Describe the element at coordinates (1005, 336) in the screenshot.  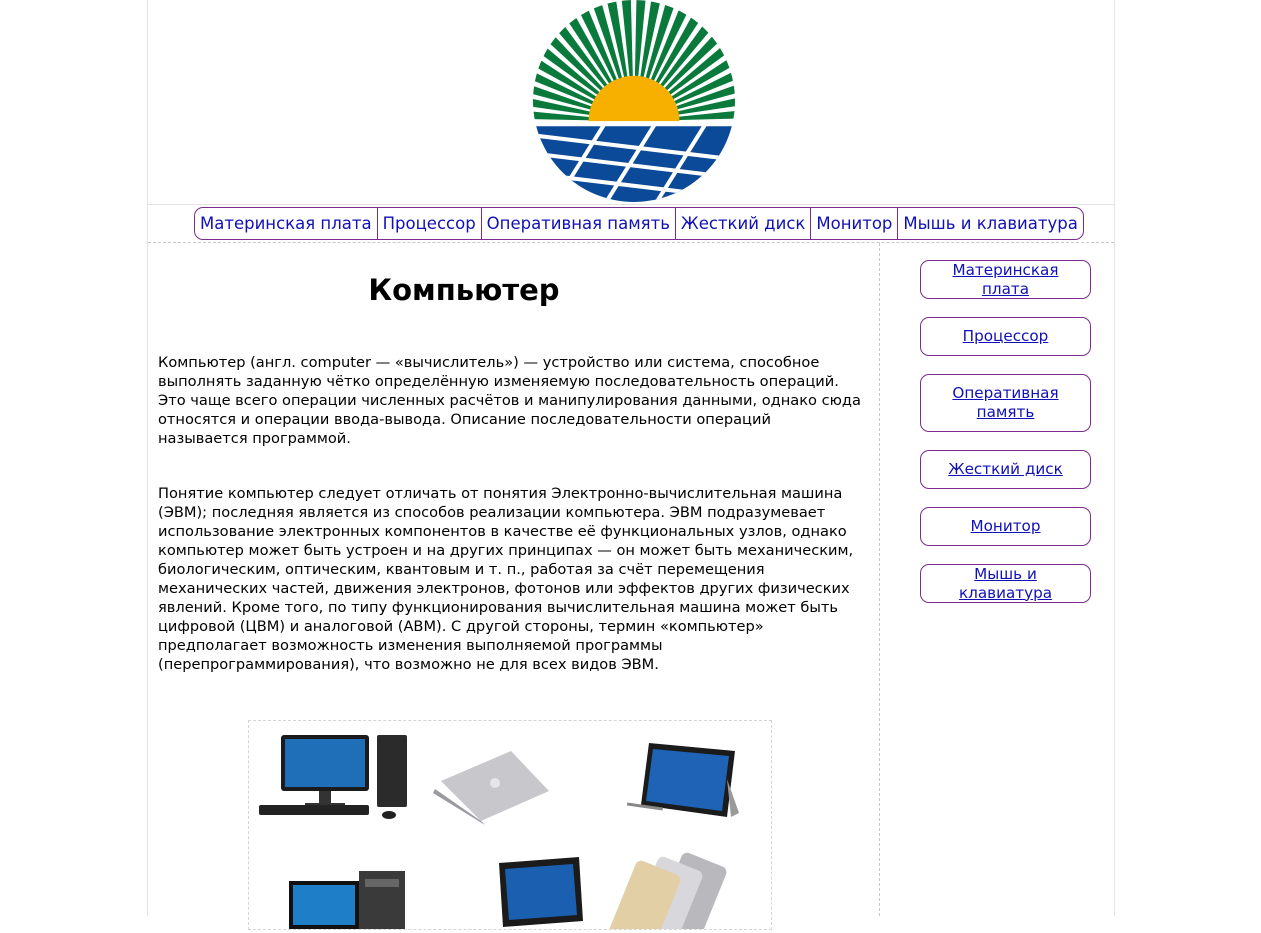
I see `sidebar-processor-button: Процессор` at that location.